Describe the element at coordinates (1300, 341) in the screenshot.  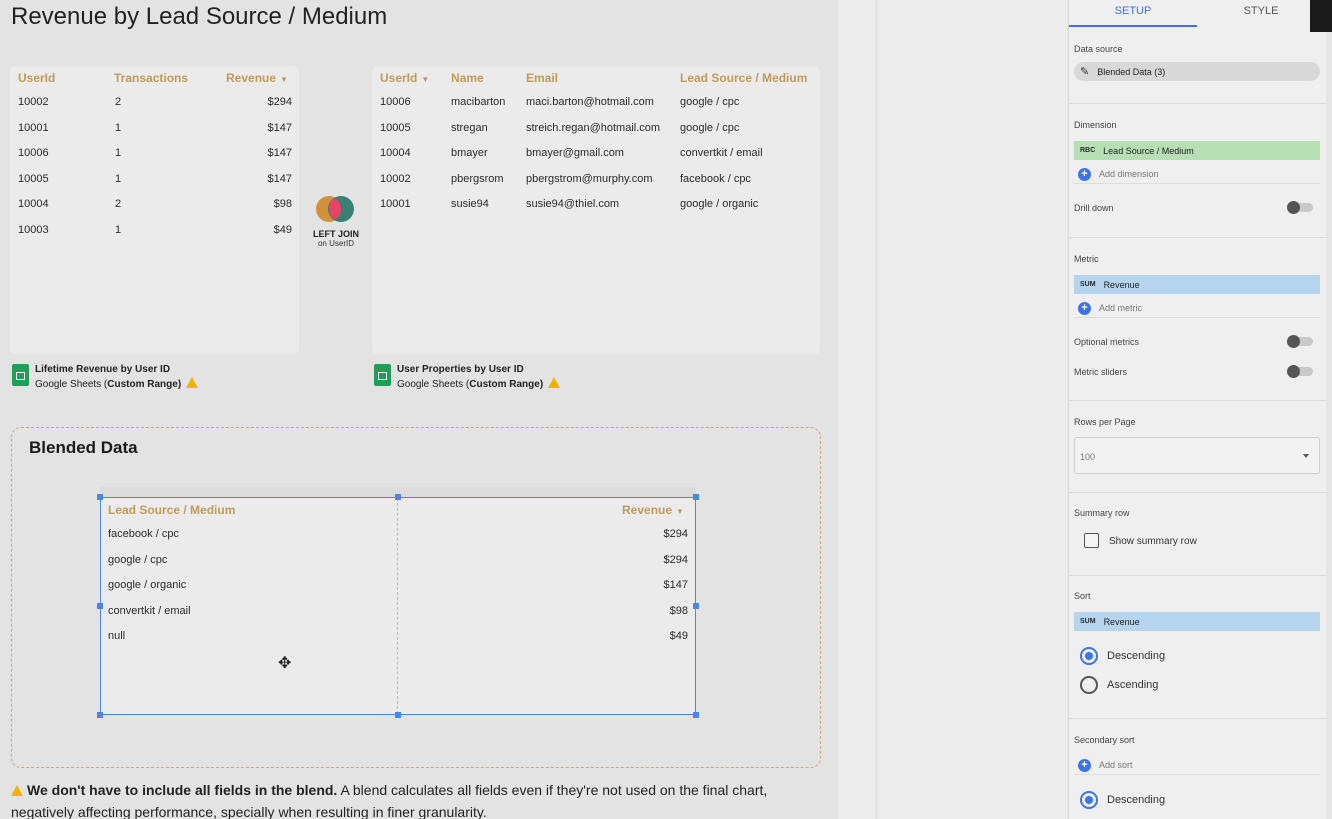
I see `optional-metrics-toggle` at that location.